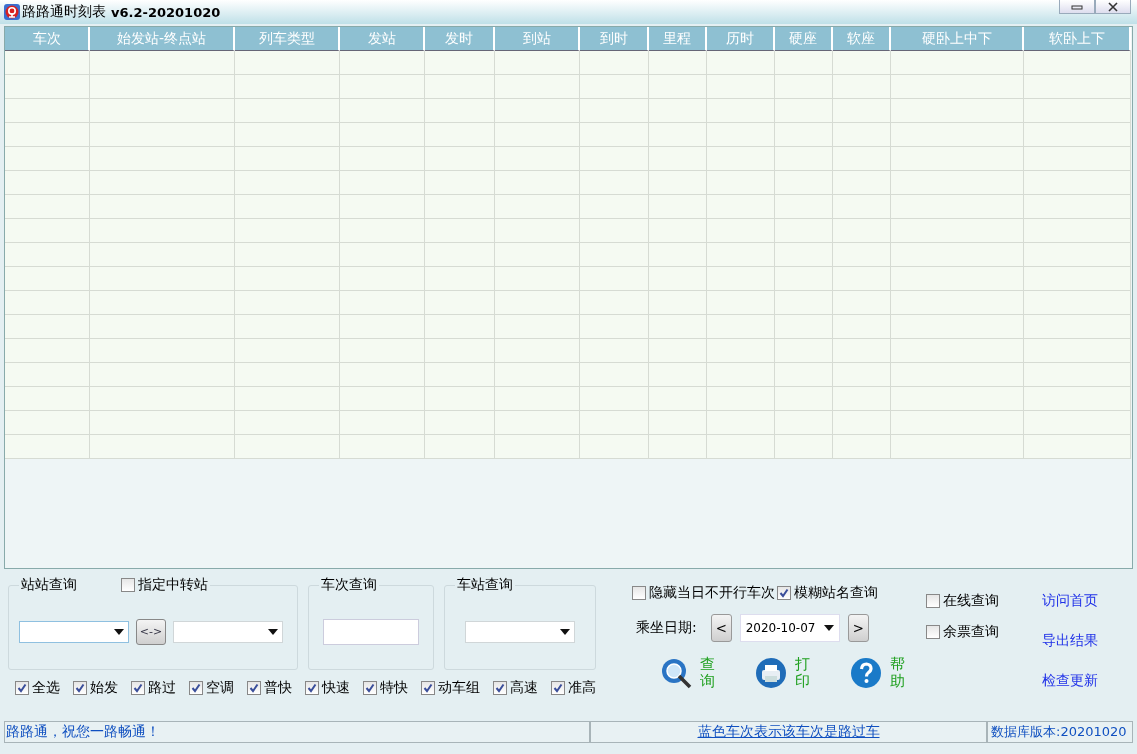 The image size is (1137, 754). What do you see at coordinates (524, 688) in the screenshot?
I see `checkbox-label: 高速` at bounding box center [524, 688].